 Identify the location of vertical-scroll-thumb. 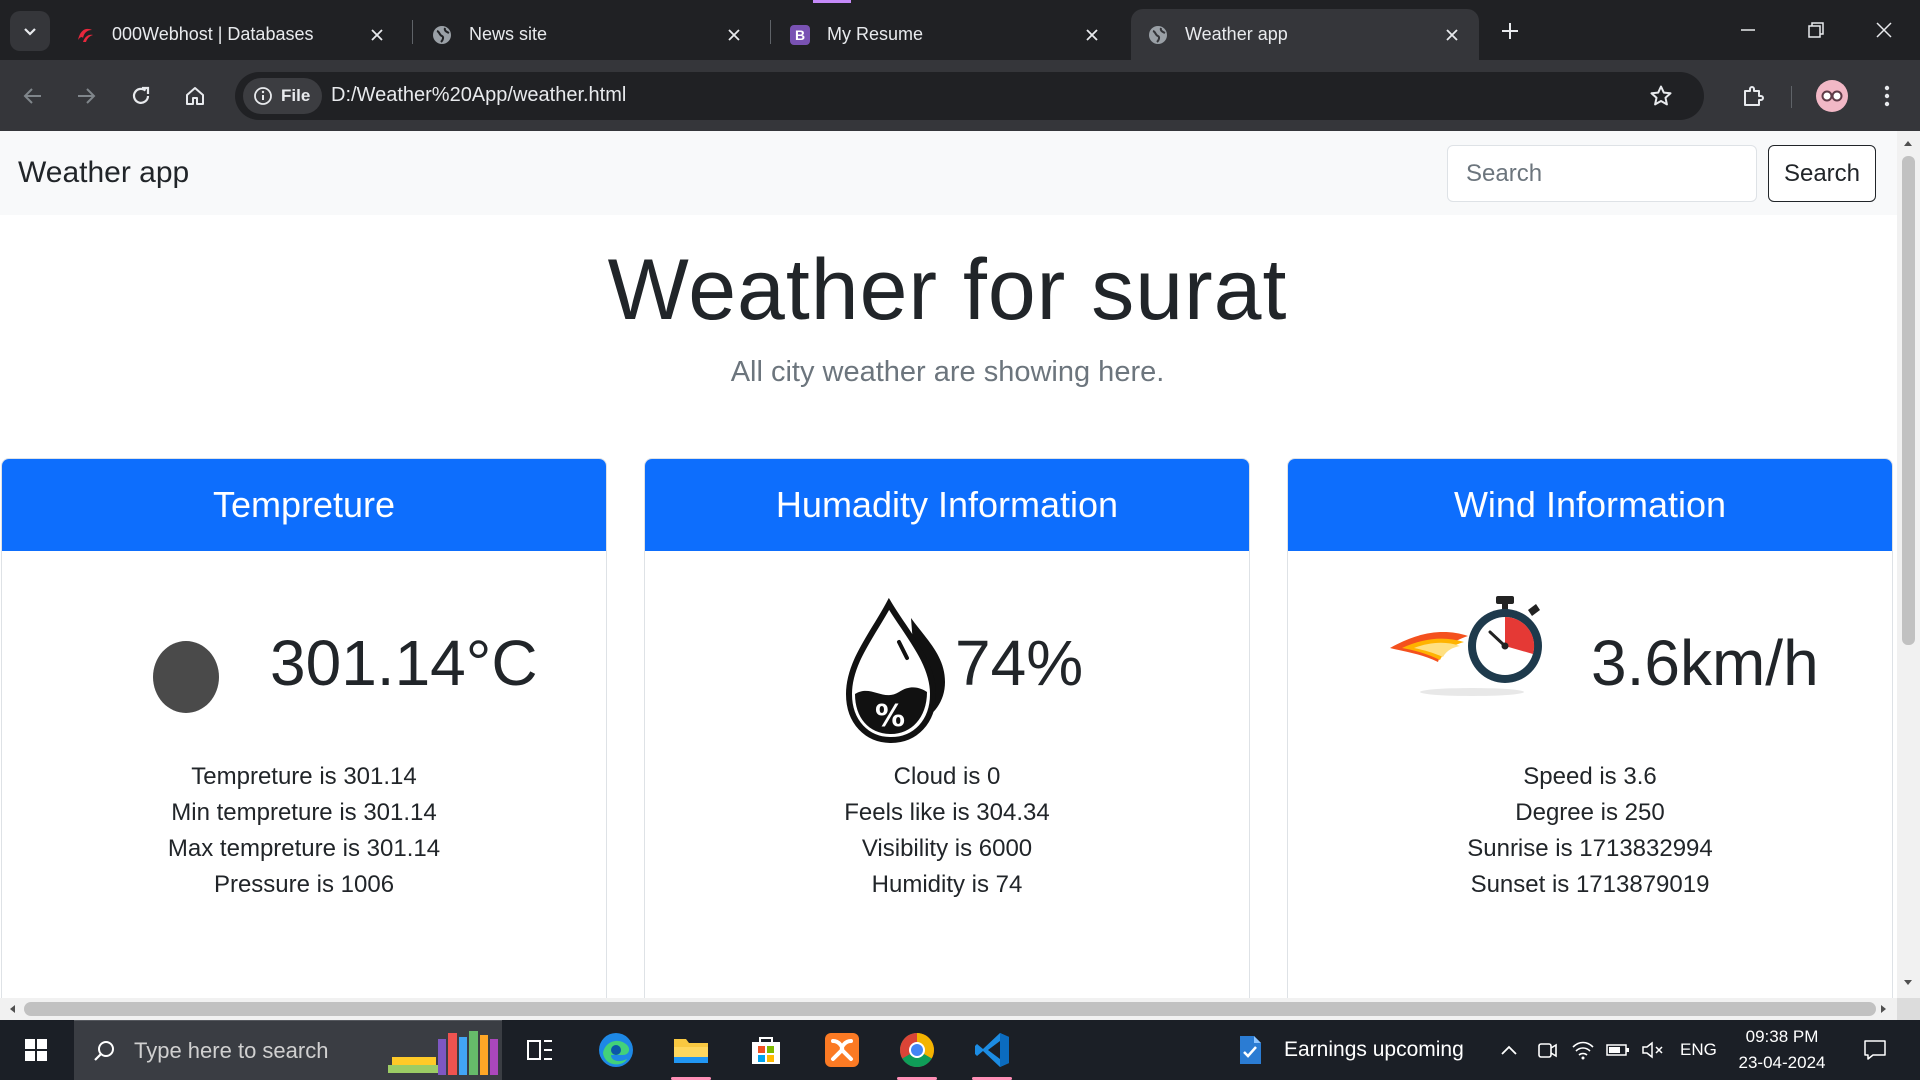
(1908, 400).